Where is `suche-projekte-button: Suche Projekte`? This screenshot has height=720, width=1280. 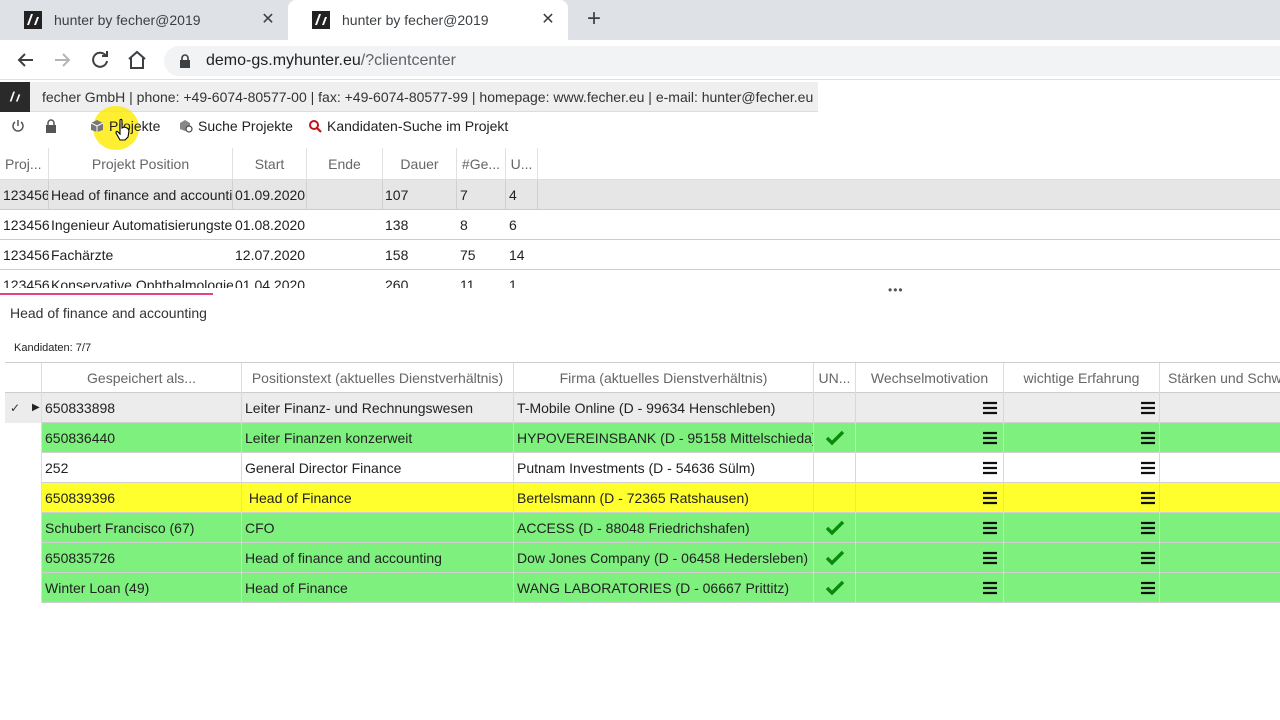 suche-projekte-button: Suche Projekte is located at coordinates (236, 126).